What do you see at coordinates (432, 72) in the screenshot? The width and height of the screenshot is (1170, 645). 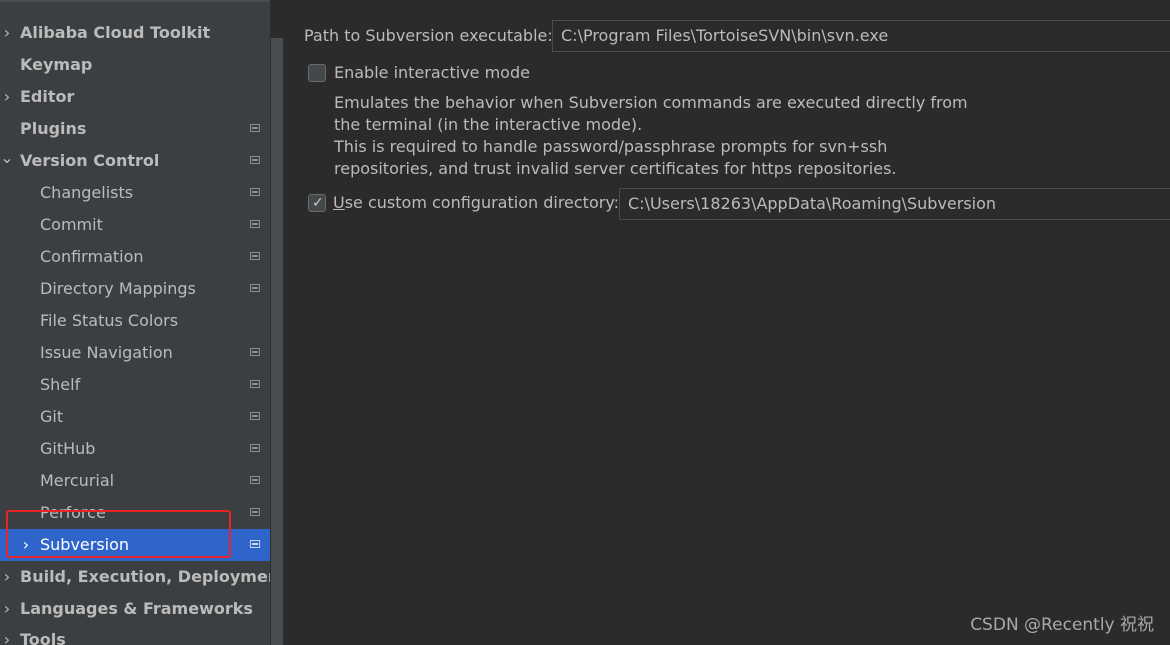 I see `interactive-mode-label: Enable interactive mode` at bounding box center [432, 72].